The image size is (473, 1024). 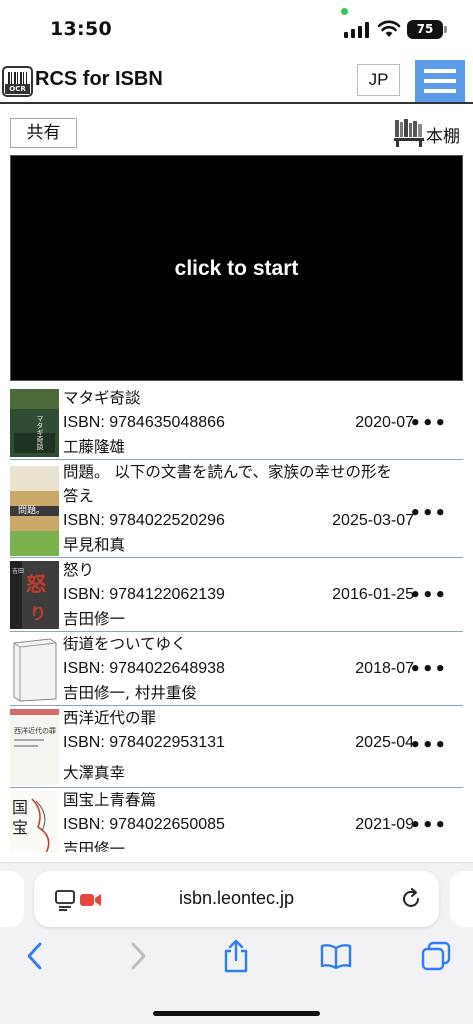 I want to click on book-title: 怒り, so click(x=79, y=570).